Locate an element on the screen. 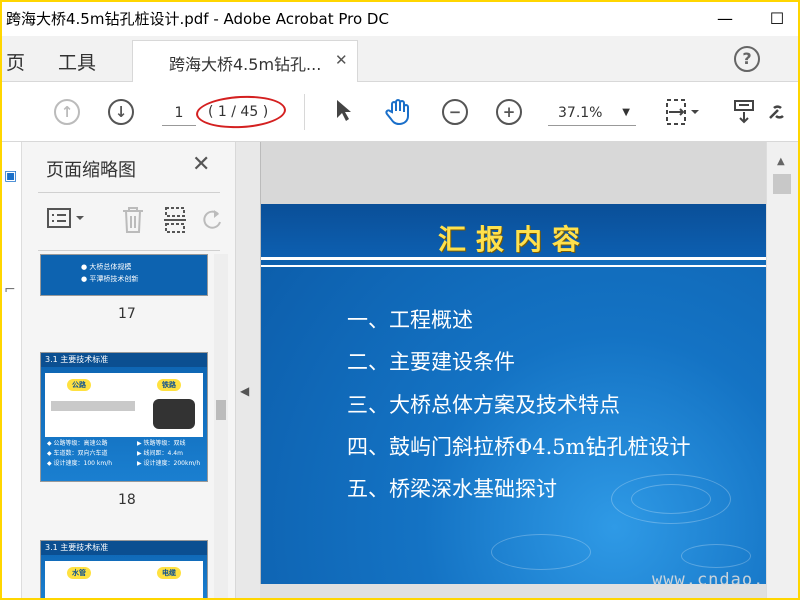  agenda-item: 三、大桥总体方案及技术特点 is located at coordinates (483, 405).